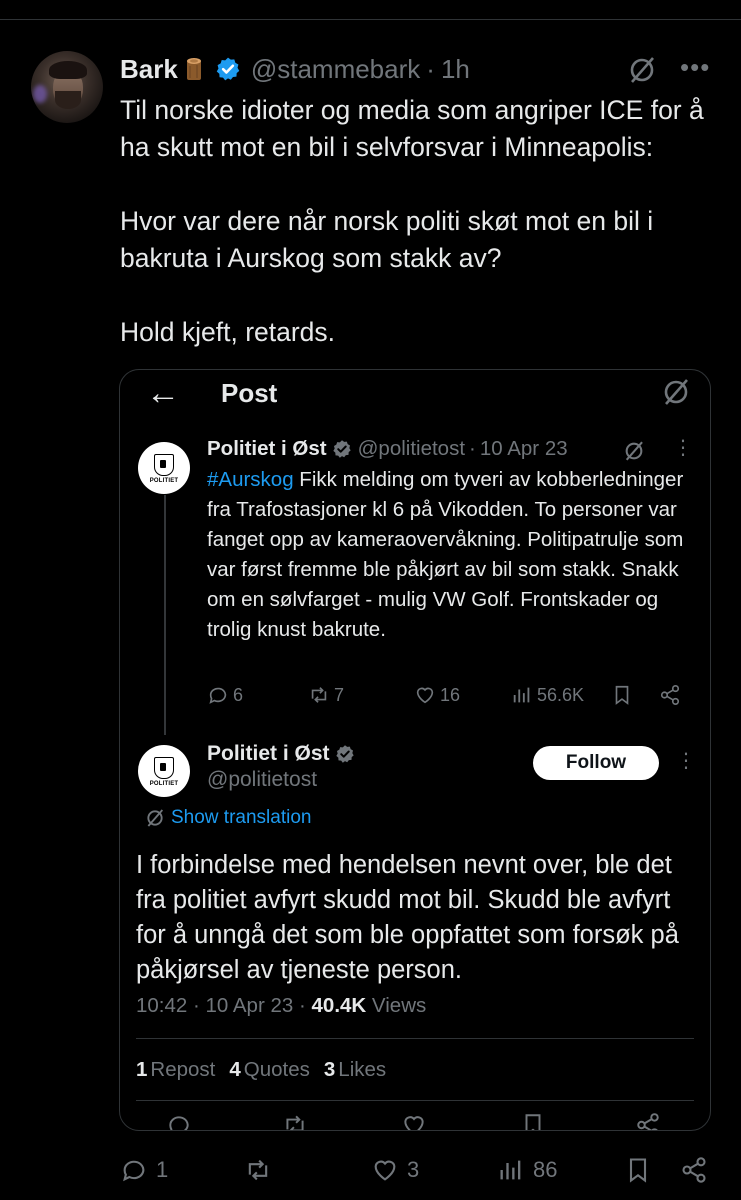 The image size is (741, 1200). I want to click on main-author: Politiet i Øst, so click(281, 754).